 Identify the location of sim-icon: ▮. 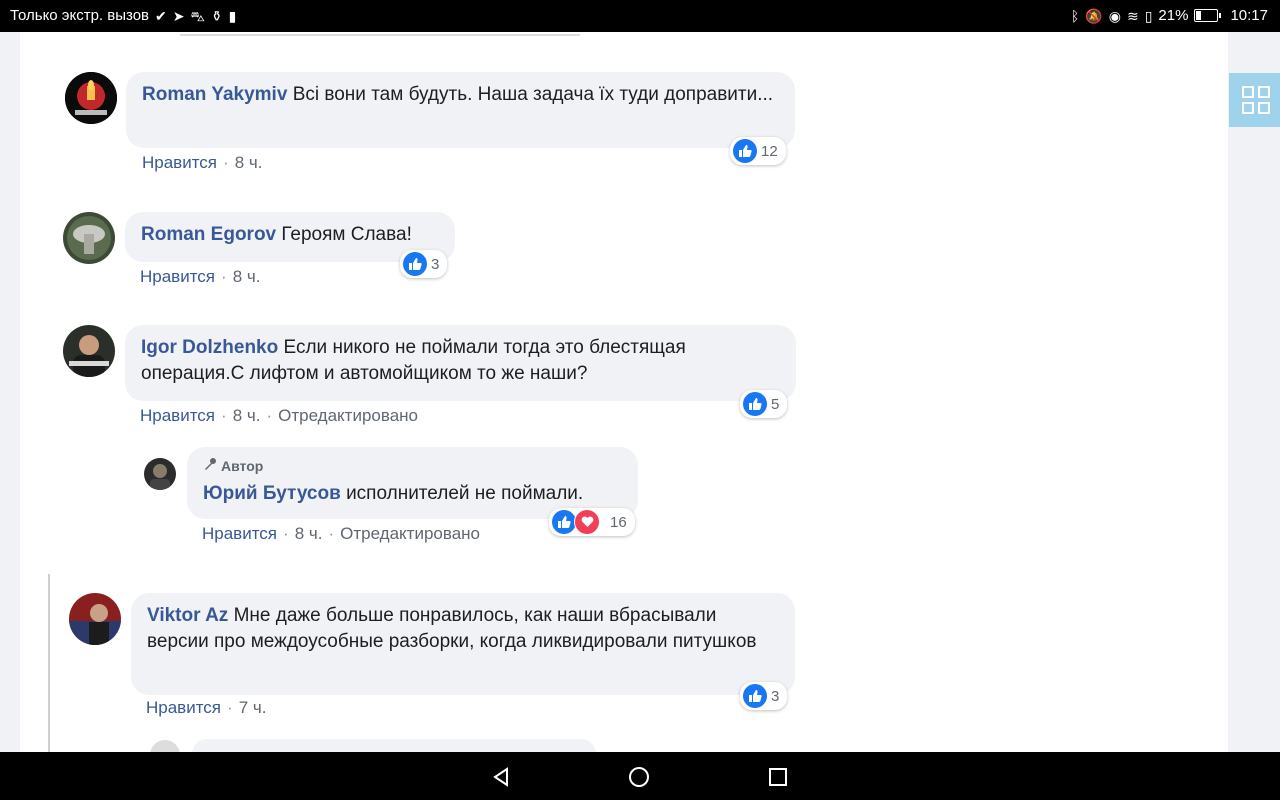
(232, 15).